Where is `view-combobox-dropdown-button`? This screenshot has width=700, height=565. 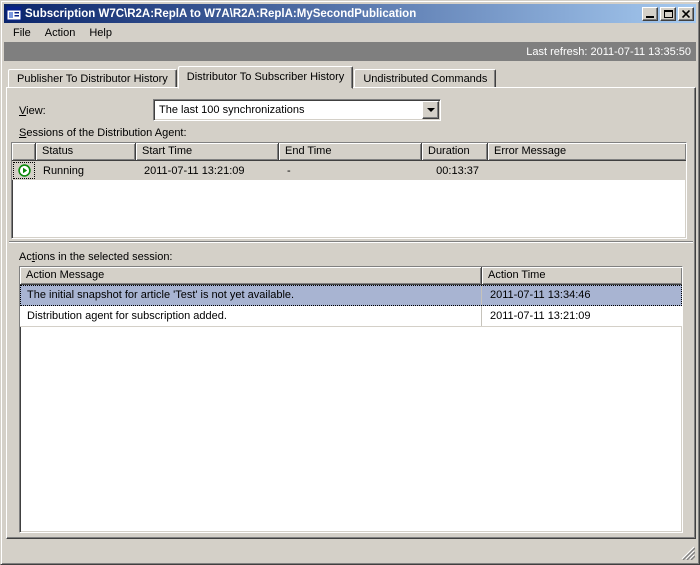
view-combobox-dropdown-button is located at coordinates (430, 110).